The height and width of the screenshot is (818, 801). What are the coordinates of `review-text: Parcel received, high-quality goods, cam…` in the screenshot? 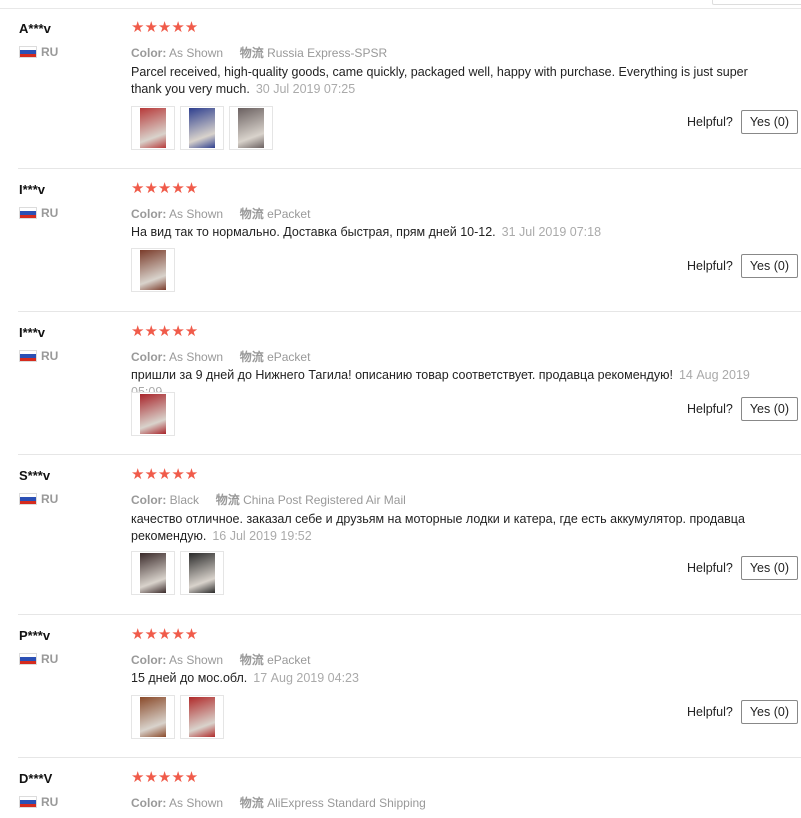 It's located at (451, 81).